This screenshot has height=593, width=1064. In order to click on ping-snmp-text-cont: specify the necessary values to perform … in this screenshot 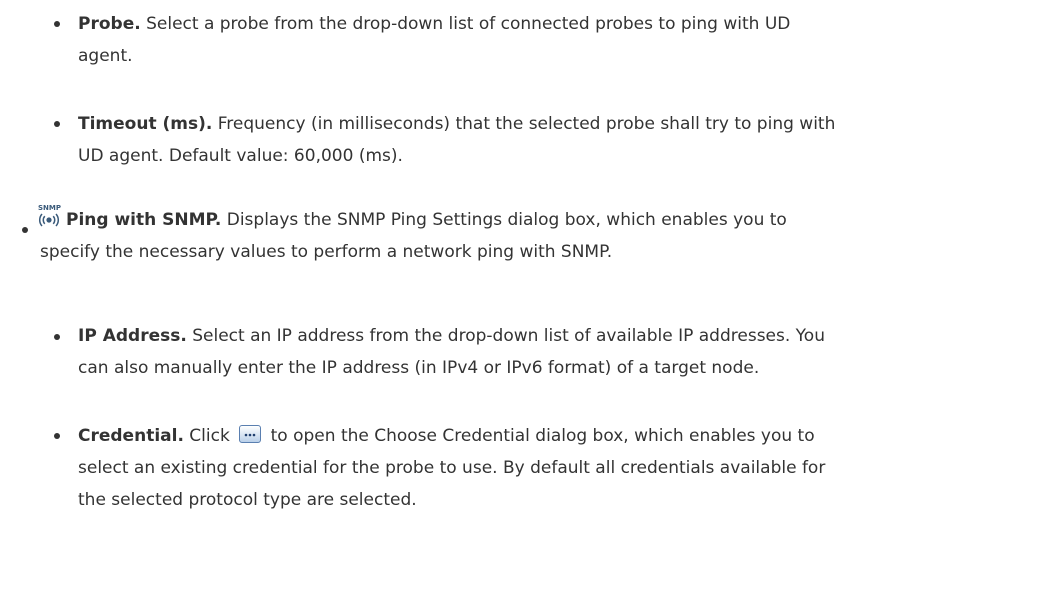, I will do `click(326, 252)`.